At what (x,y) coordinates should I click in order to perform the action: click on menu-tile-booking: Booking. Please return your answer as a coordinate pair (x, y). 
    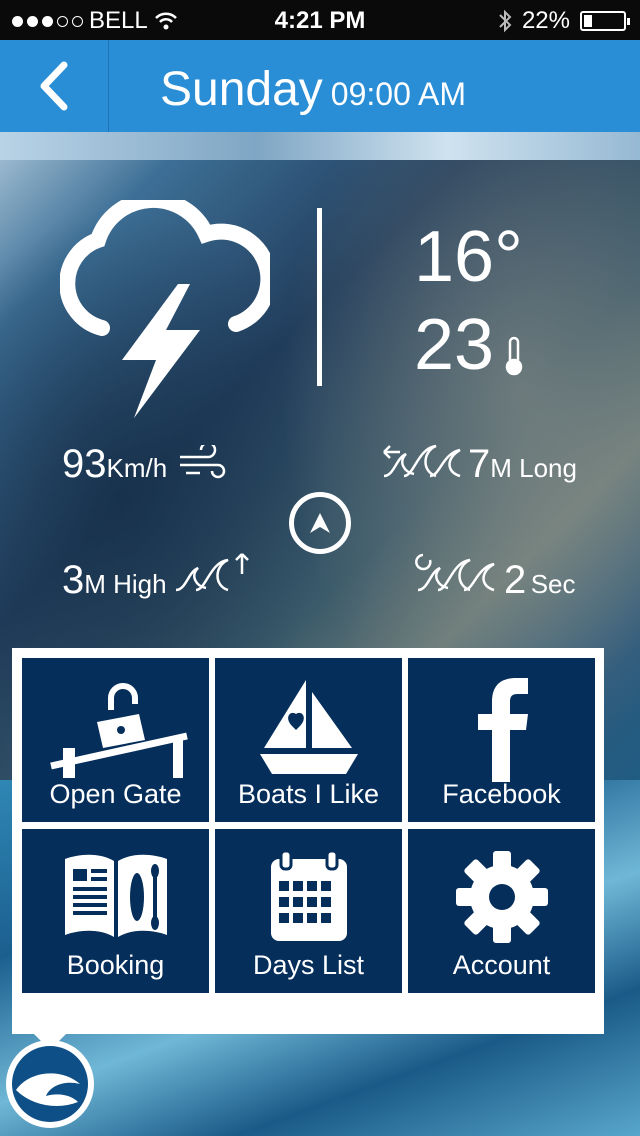
    Looking at the image, I should click on (115, 911).